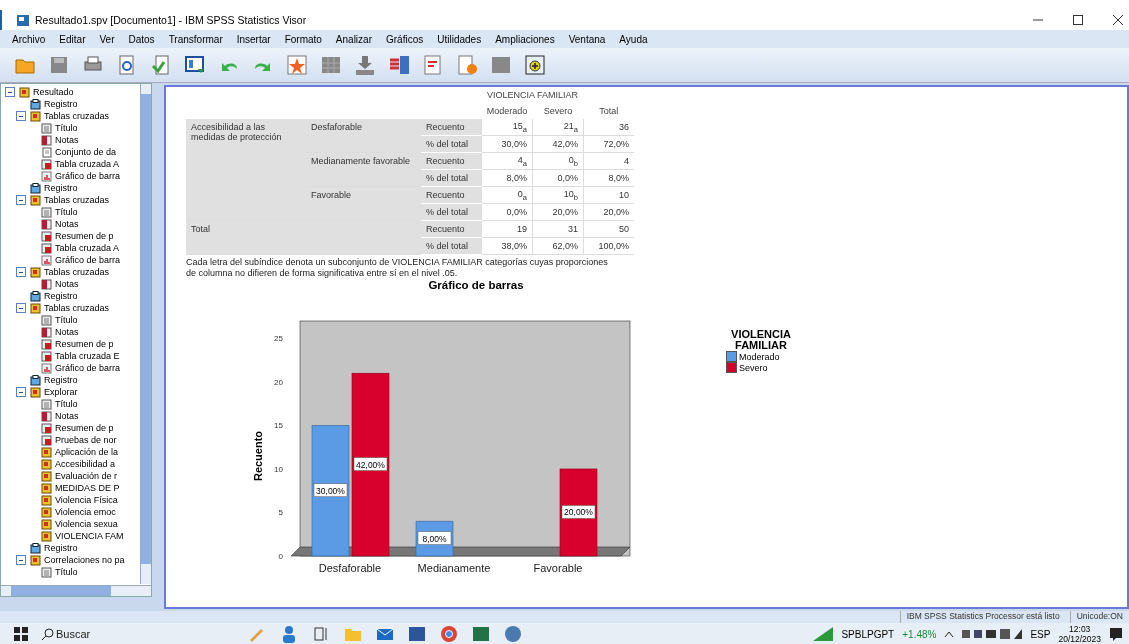  I want to click on plus-window-icon, so click(535, 65).